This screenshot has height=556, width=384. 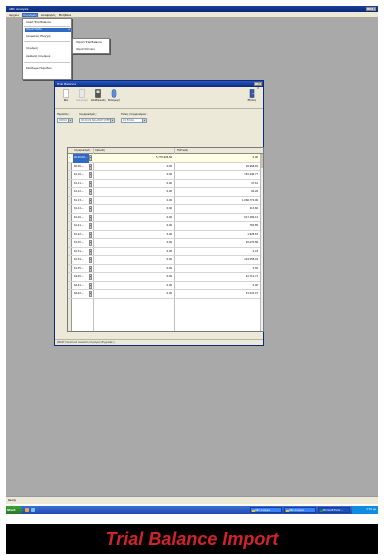 What do you see at coordinates (65, 15) in the screenshot?
I see `menu-help: Βοήθεια` at bounding box center [65, 15].